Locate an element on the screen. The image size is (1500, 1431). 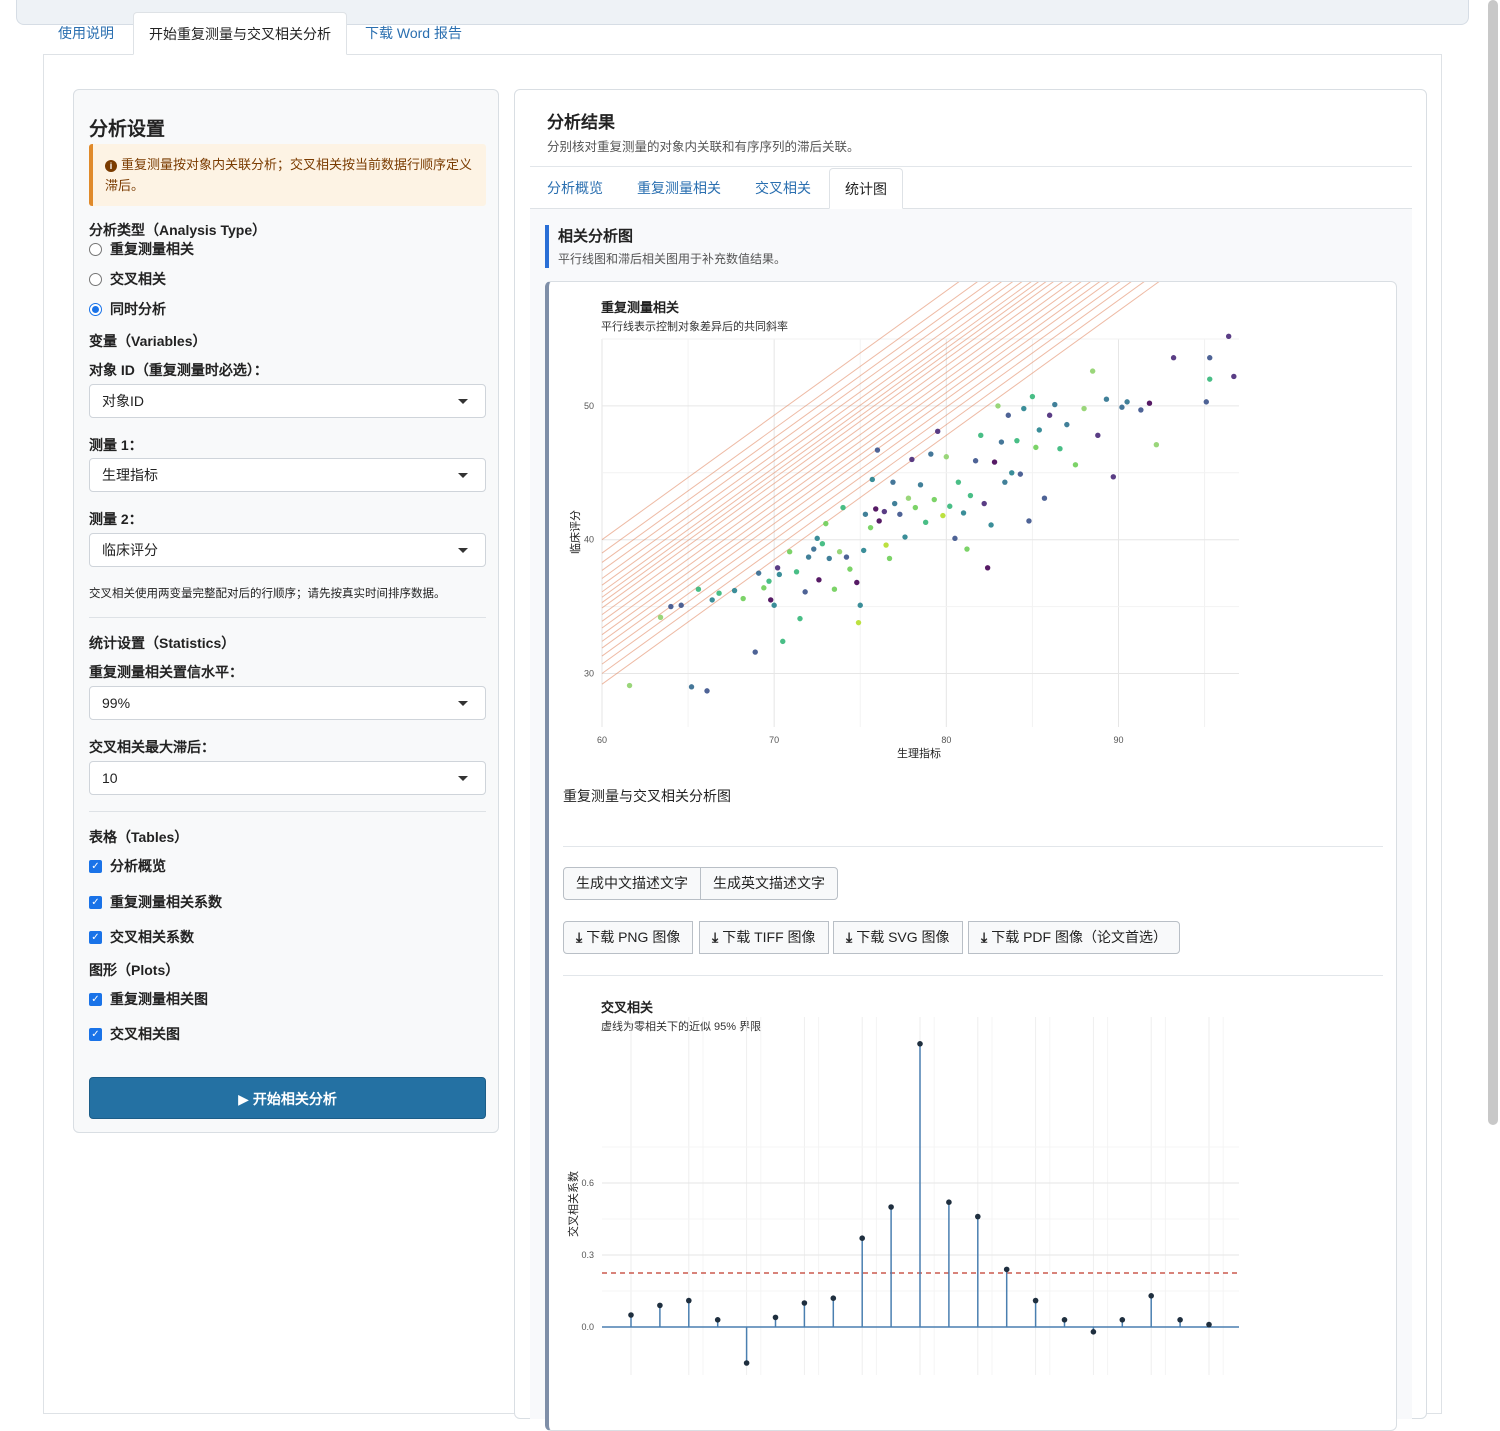
y-tick-label: 0.3 is located at coordinates (587, 1255).